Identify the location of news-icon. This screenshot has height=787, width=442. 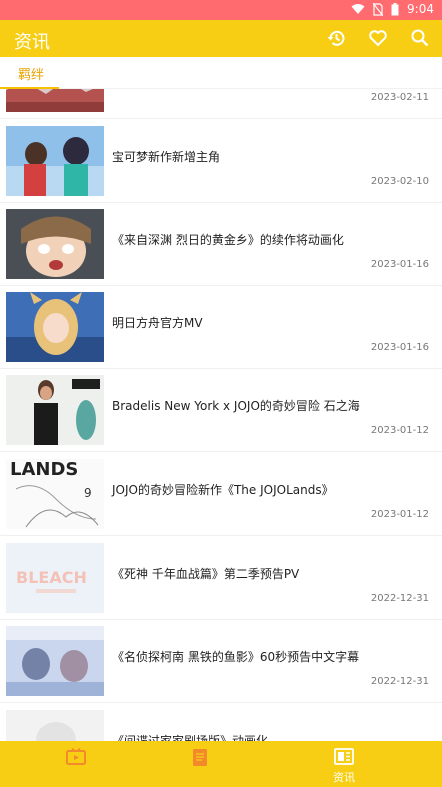
(344, 756).